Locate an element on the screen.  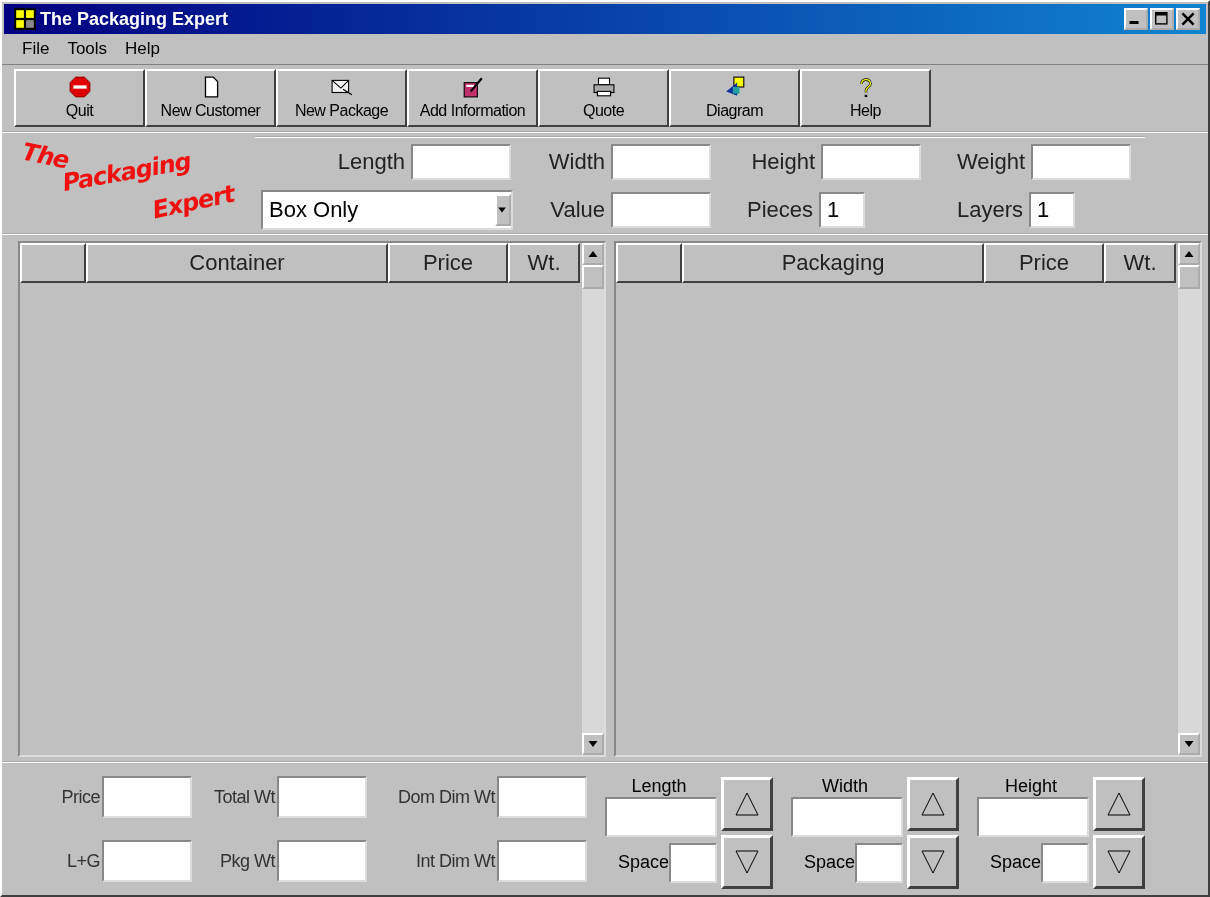
toolbar-button: Quit is located at coordinates (79, 98).